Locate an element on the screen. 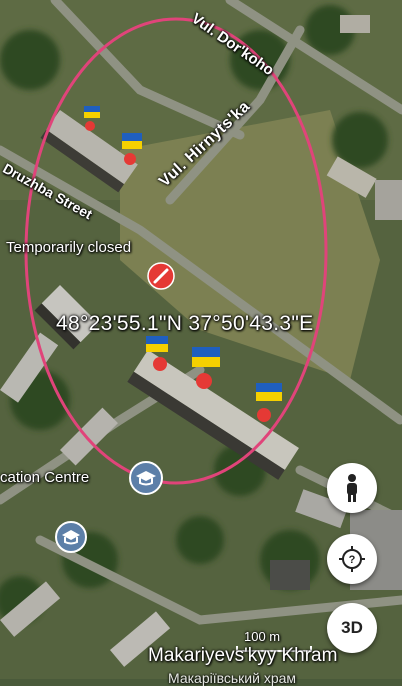  person-icon is located at coordinates (352, 488).